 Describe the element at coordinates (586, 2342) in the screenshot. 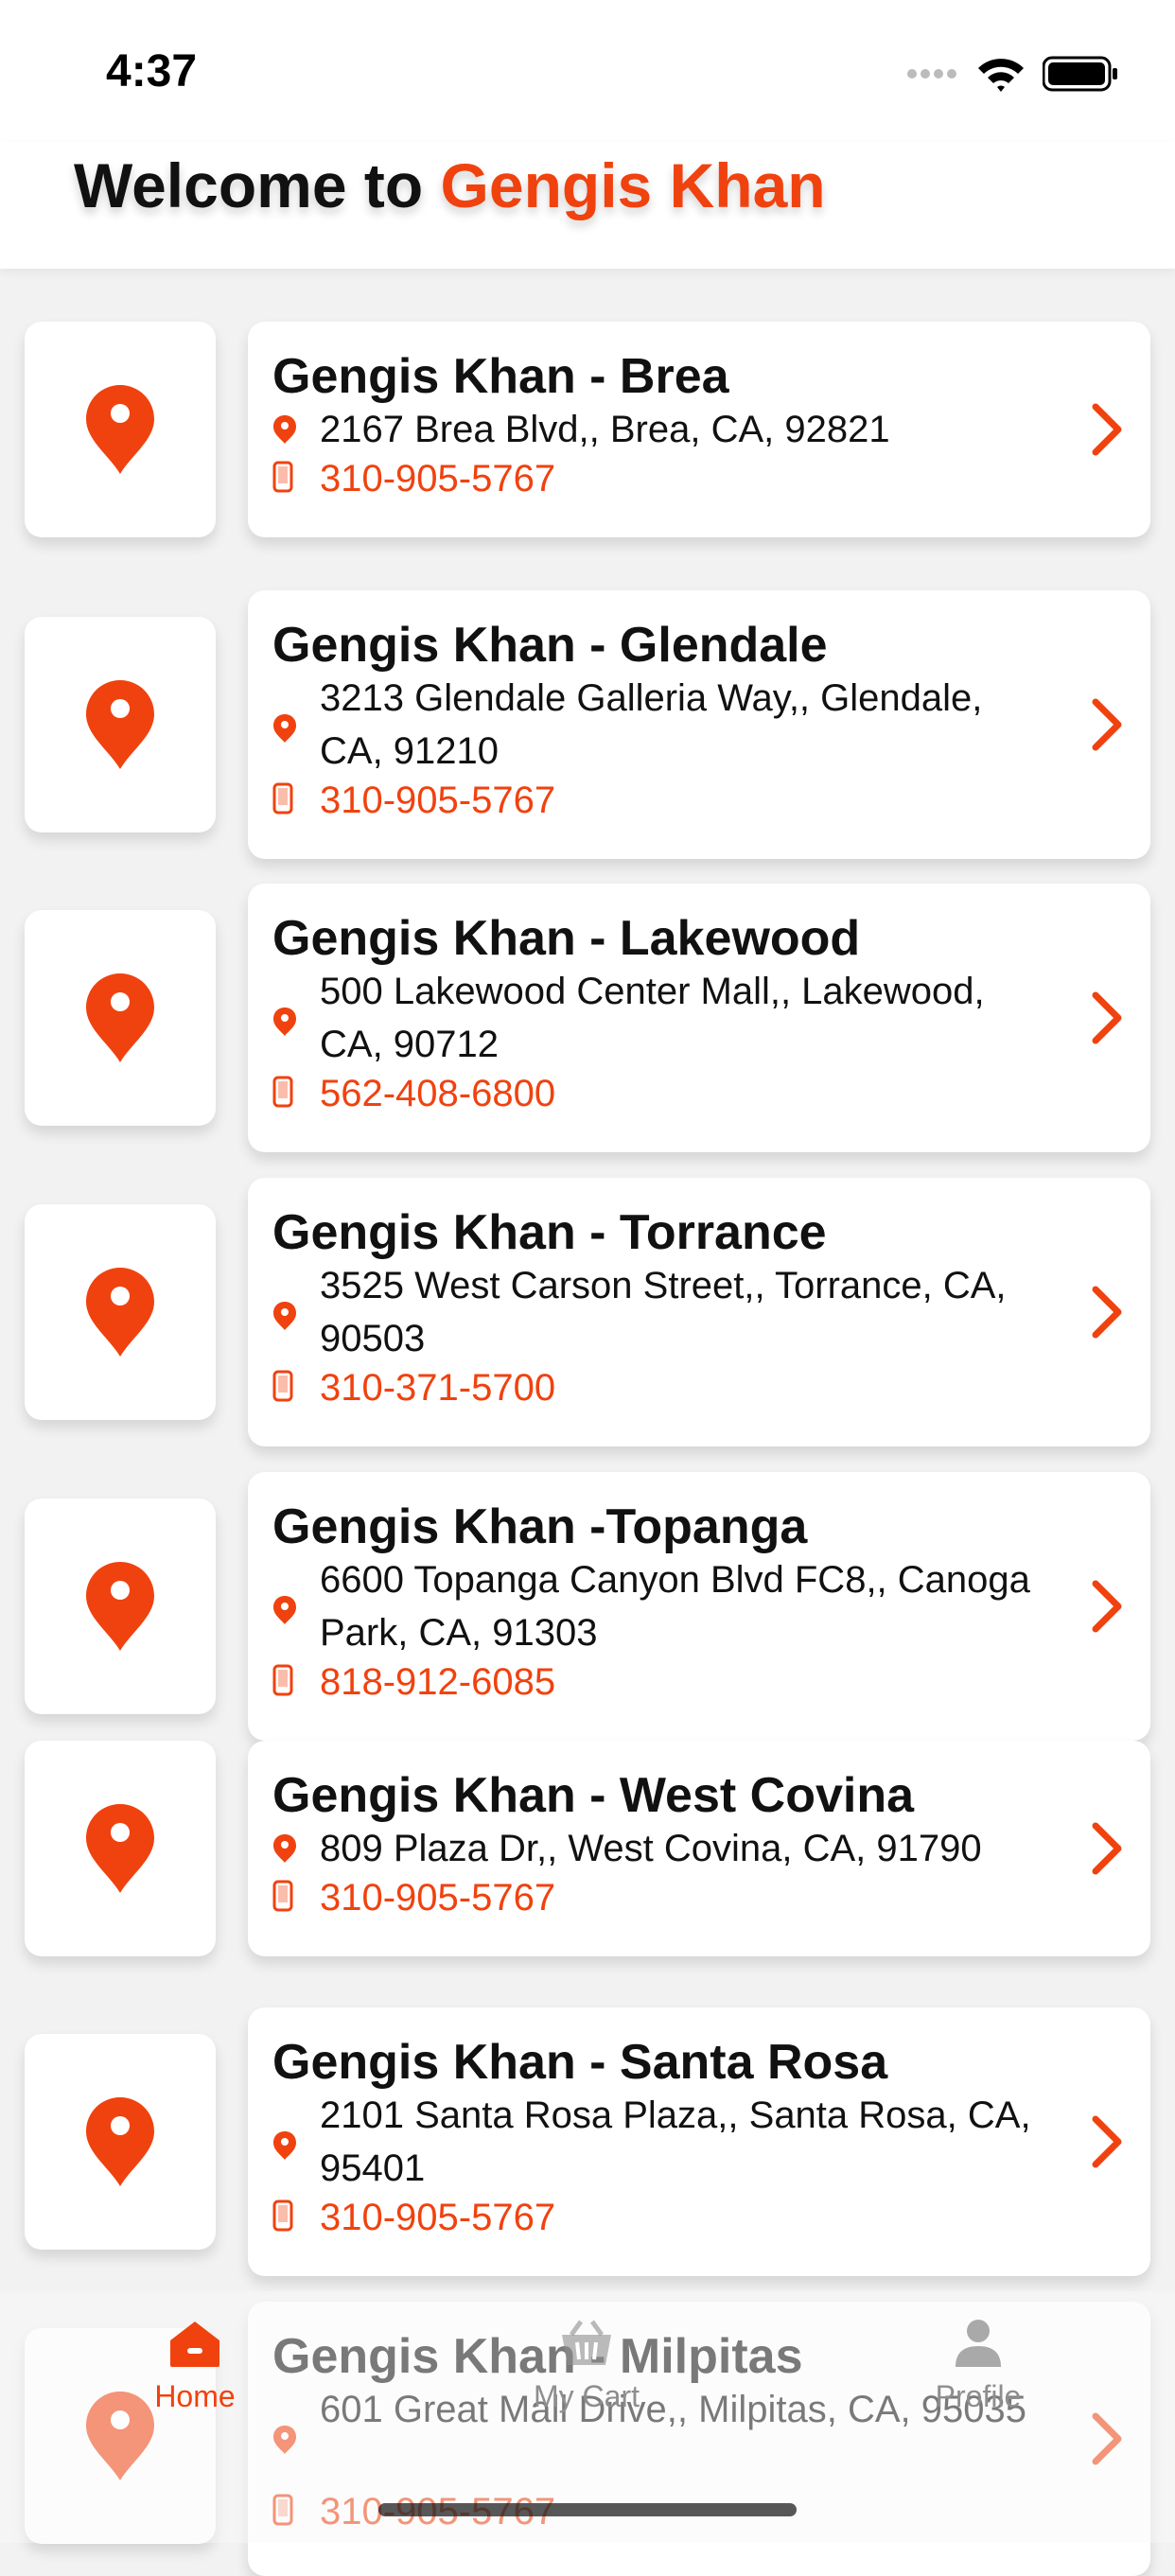

I see `basket-icon` at that location.